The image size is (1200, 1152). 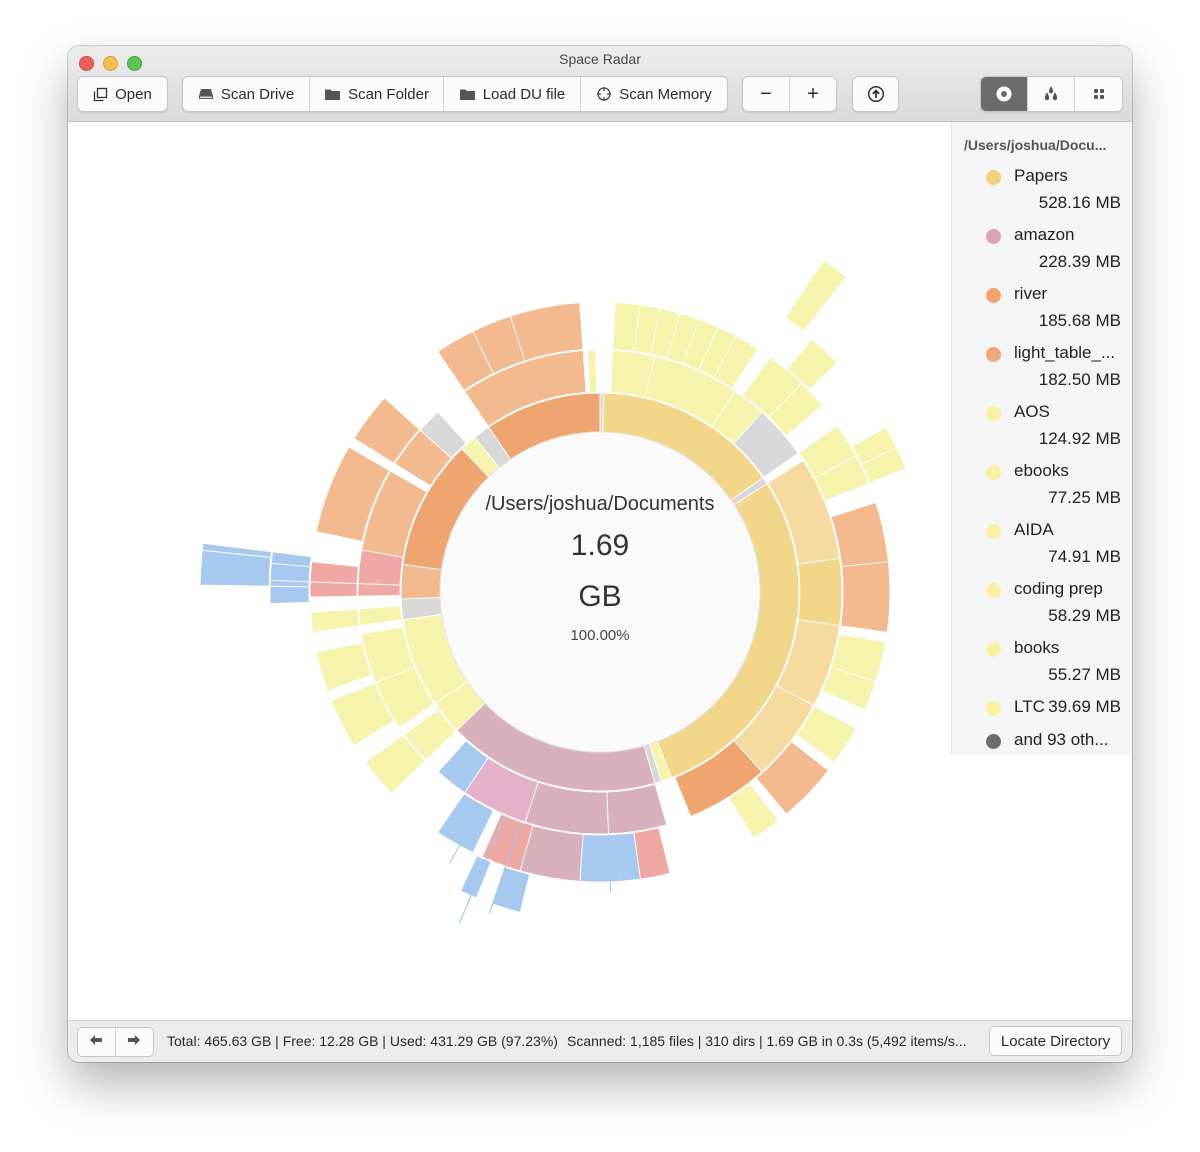 I want to click on zoom-in-button: +, so click(x=813, y=94).